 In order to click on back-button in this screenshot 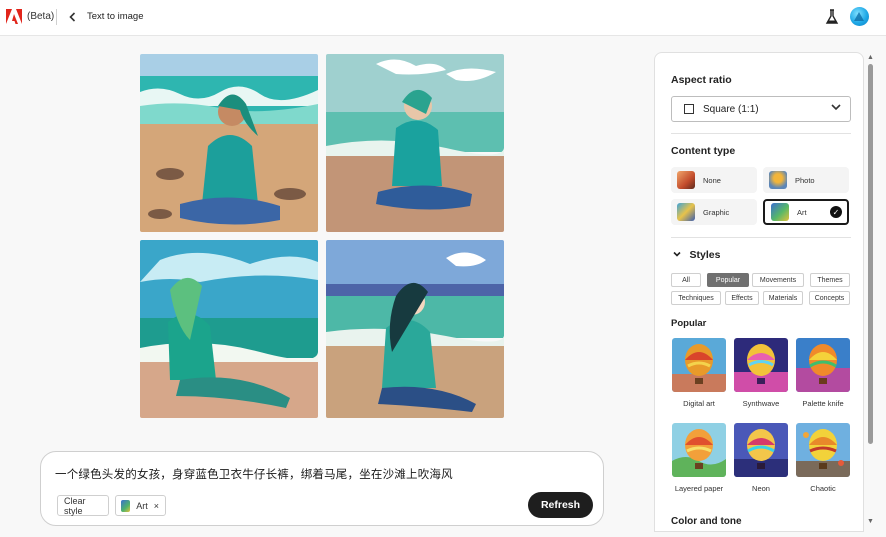, I will do `click(72, 17)`.